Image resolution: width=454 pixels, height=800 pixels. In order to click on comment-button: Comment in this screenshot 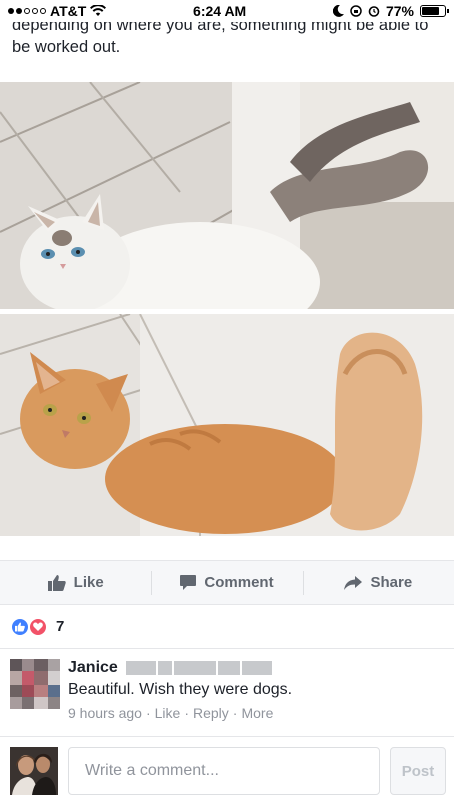, I will do `click(226, 582)`.